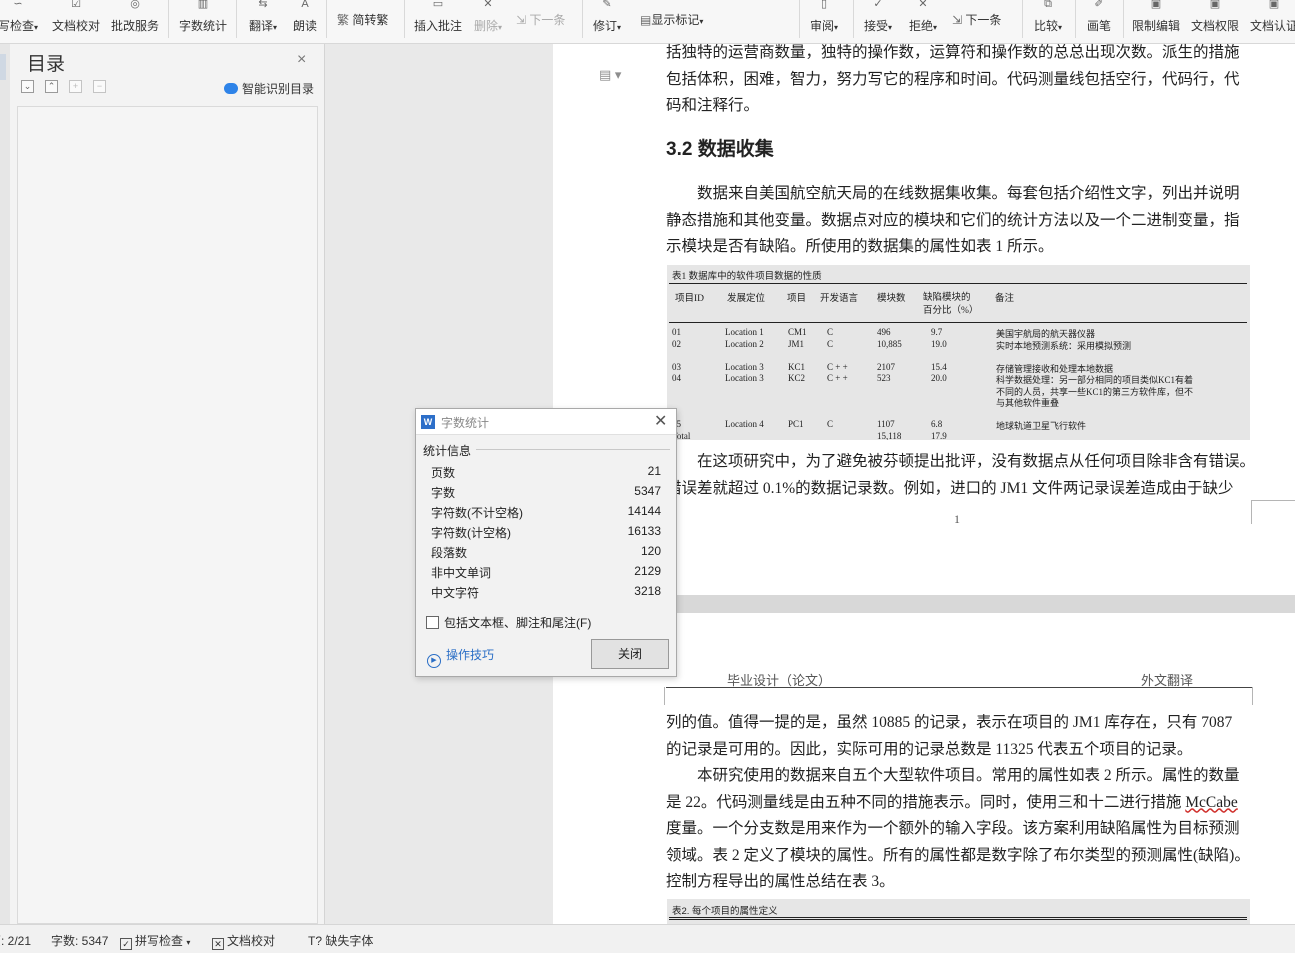  Describe the element at coordinates (923, 20) in the screenshot. I see `reject-button: ✕ 拒绝▾` at that location.